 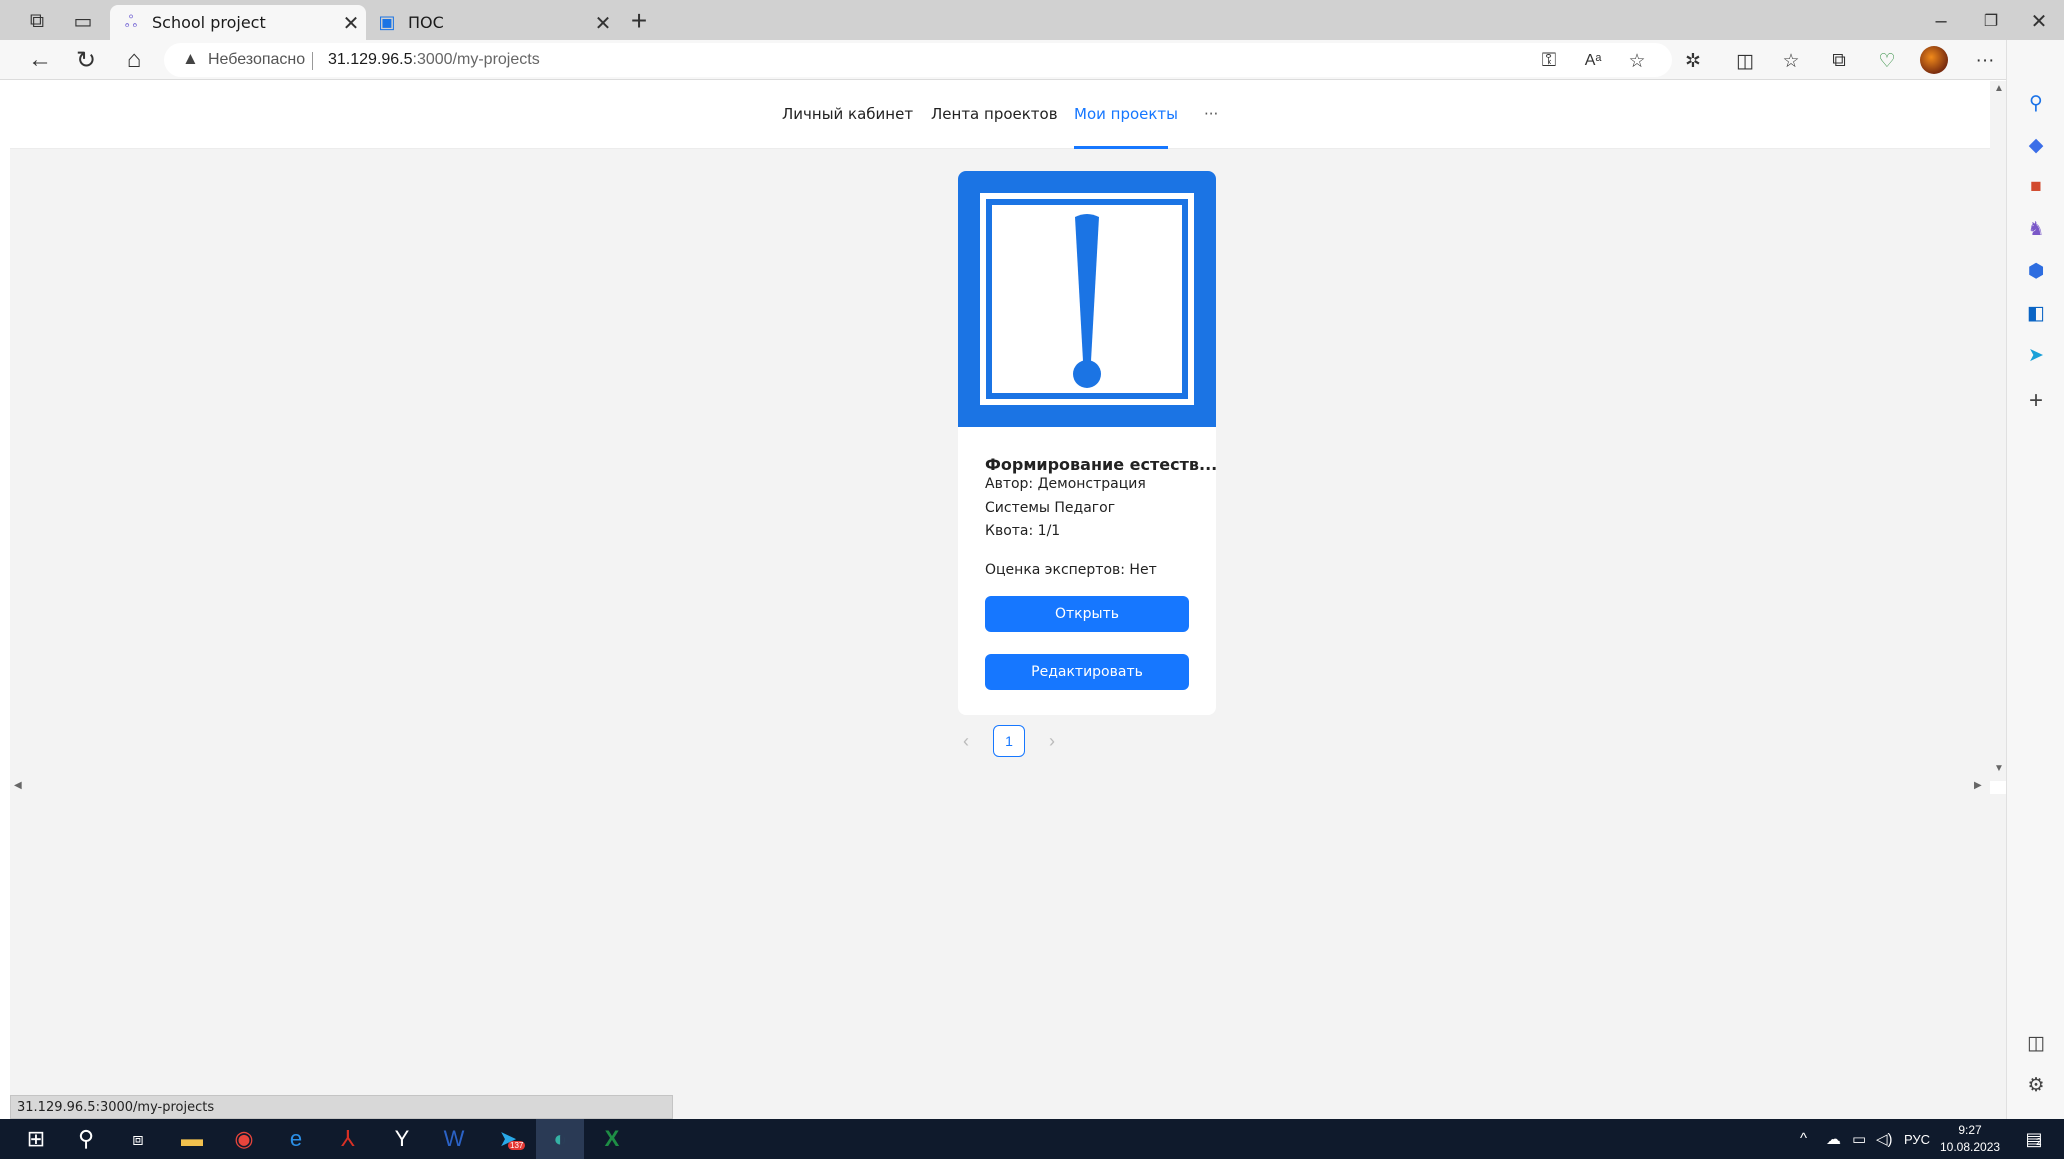 I want to click on restore-icon: ❐, so click(x=1991, y=21).